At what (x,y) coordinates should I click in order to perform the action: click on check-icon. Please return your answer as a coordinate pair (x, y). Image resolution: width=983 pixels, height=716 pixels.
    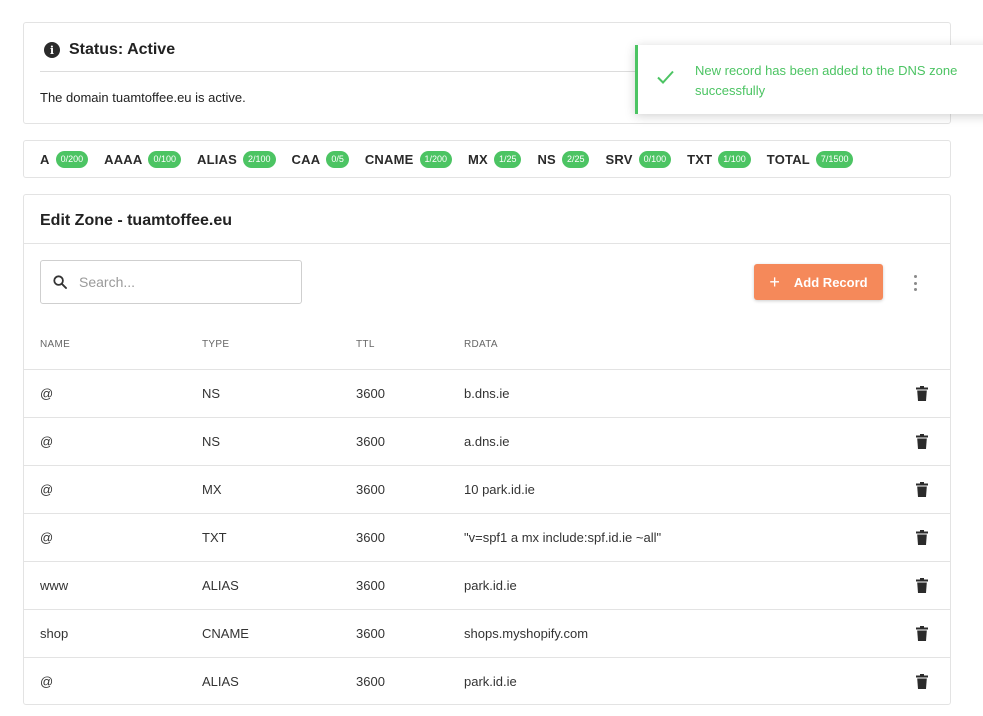
    Looking at the image, I should click on (665, 77).